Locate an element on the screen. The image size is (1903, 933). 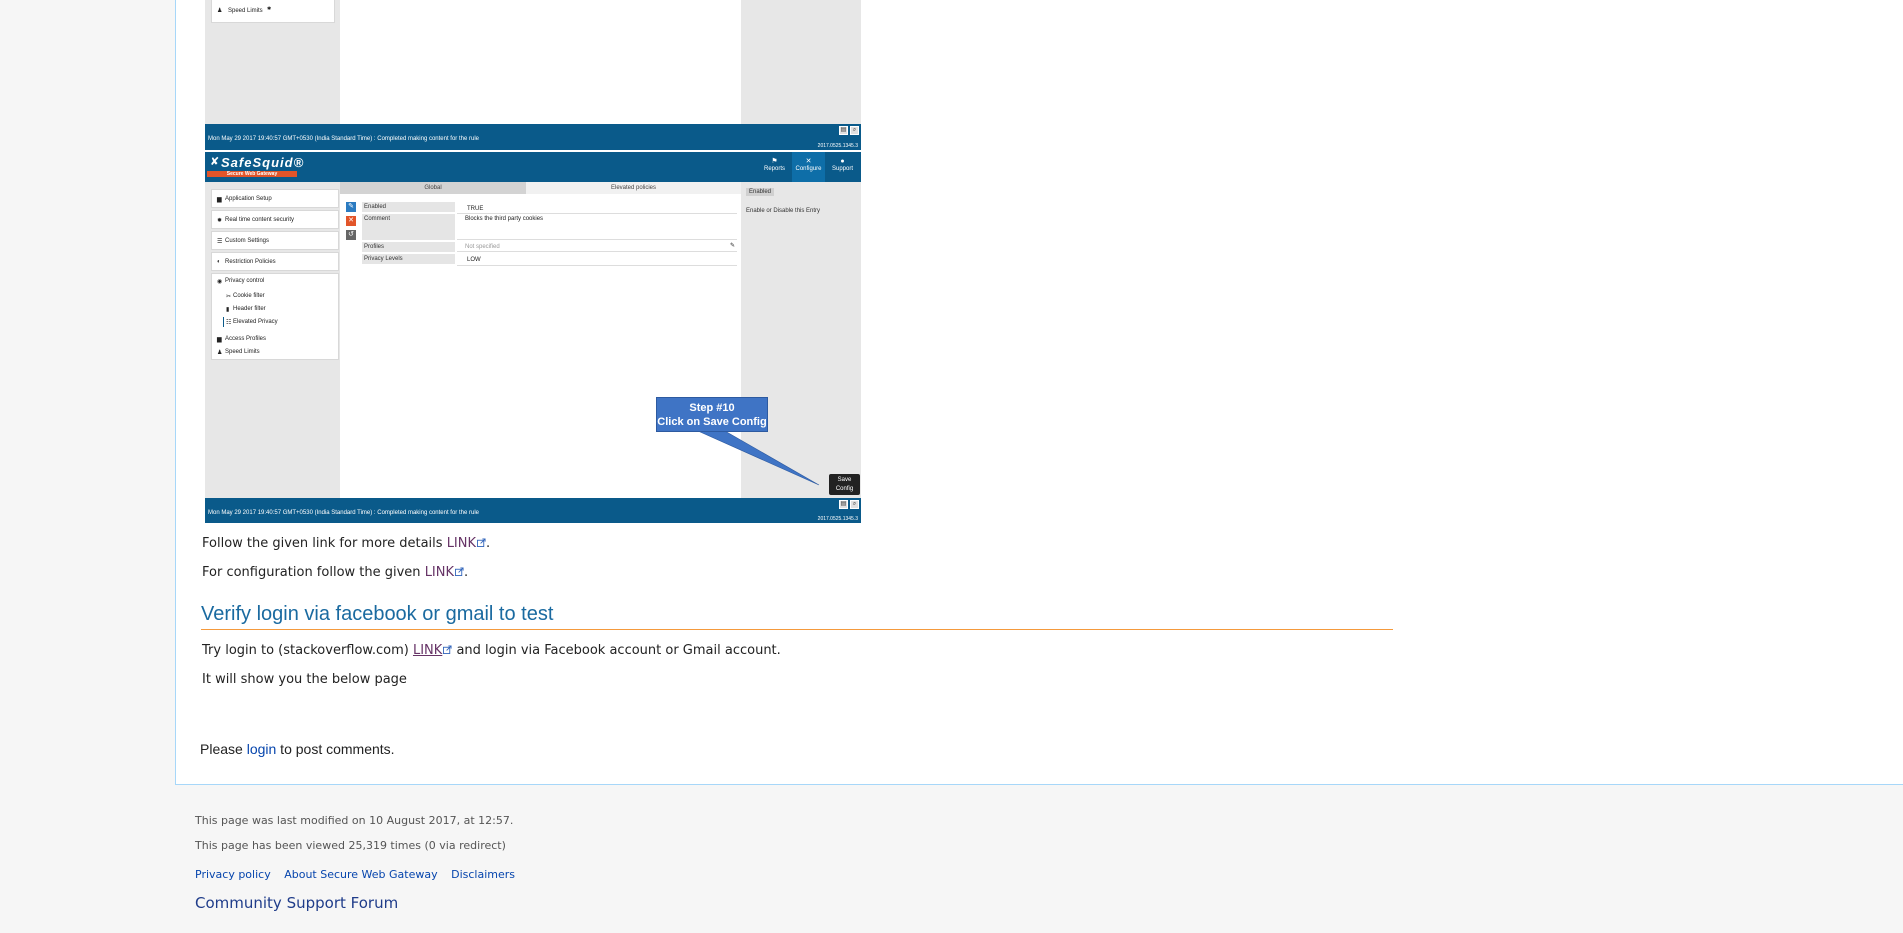
stackoverflow-link: LINK is located at coordinates (427, 650).